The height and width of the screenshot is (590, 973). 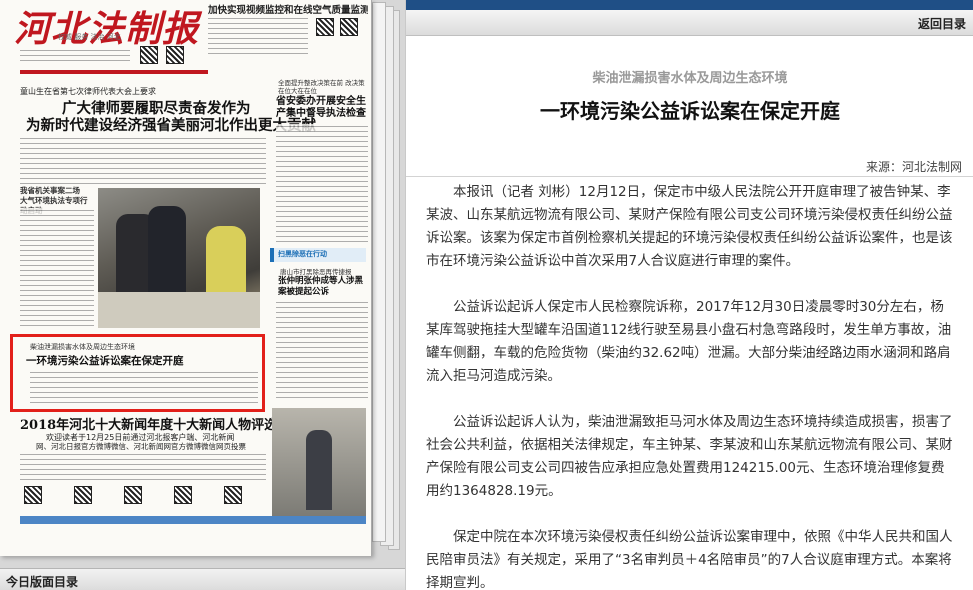 What do you see at coordinates (302, 254) in the screenshot?
I see `section-banner-label: 扫黑除恶在行动` at bounding box center [302, 254].